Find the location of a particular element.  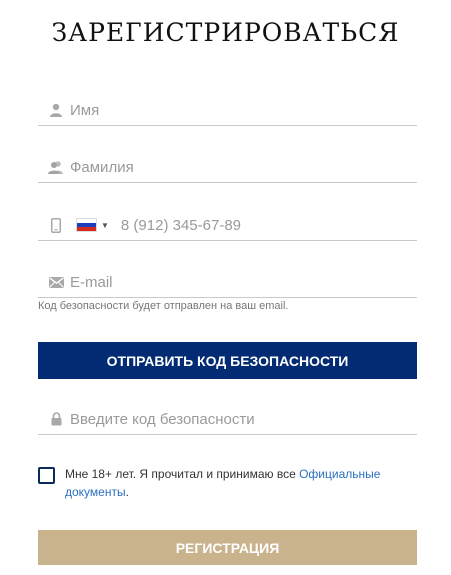

email-input is located at coordinates (220, 282).